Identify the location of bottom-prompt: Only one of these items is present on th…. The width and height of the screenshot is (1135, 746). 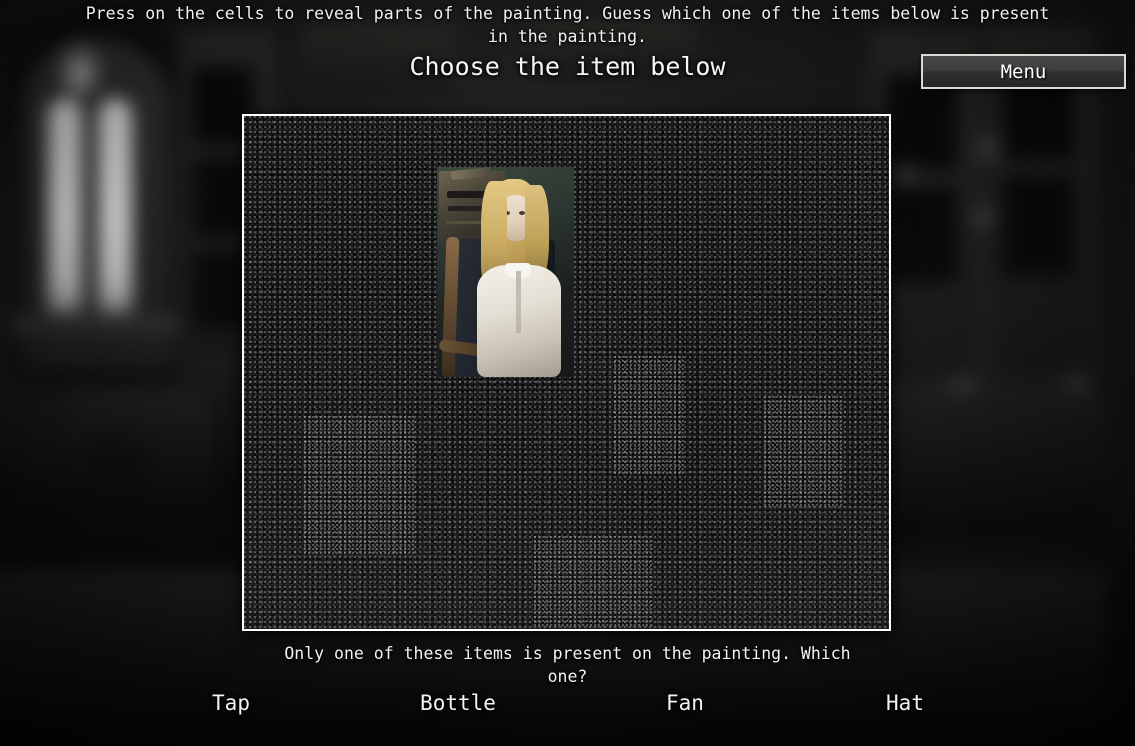
(567, 665).